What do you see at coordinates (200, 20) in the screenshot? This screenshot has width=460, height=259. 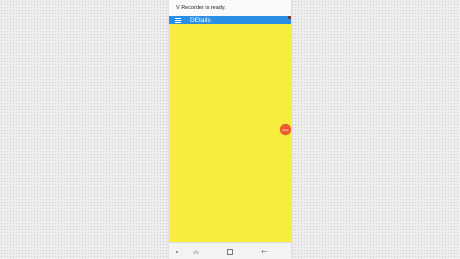 I see `page-title: DEtails` at bounding box center [200, 20].